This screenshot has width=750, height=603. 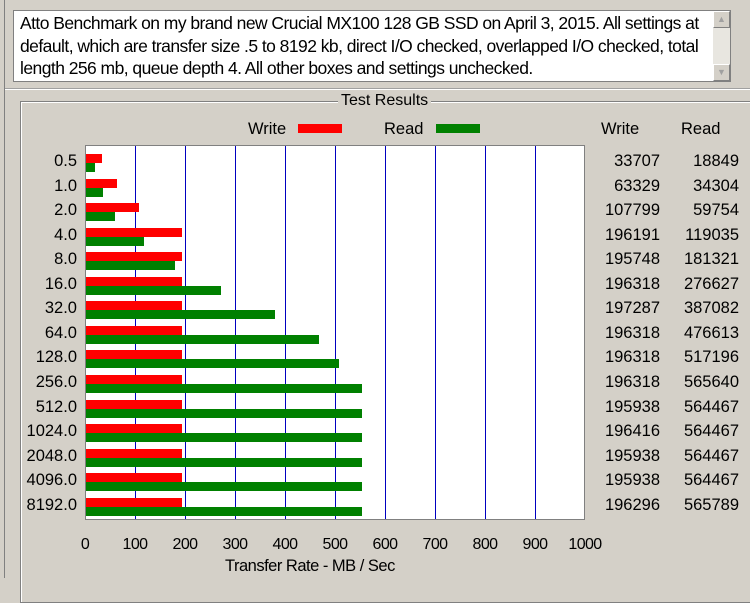 What do you see at coordinates (632, 504) in the screenshot?
I see `write-value: 196296` at bounding box center [632, 504].